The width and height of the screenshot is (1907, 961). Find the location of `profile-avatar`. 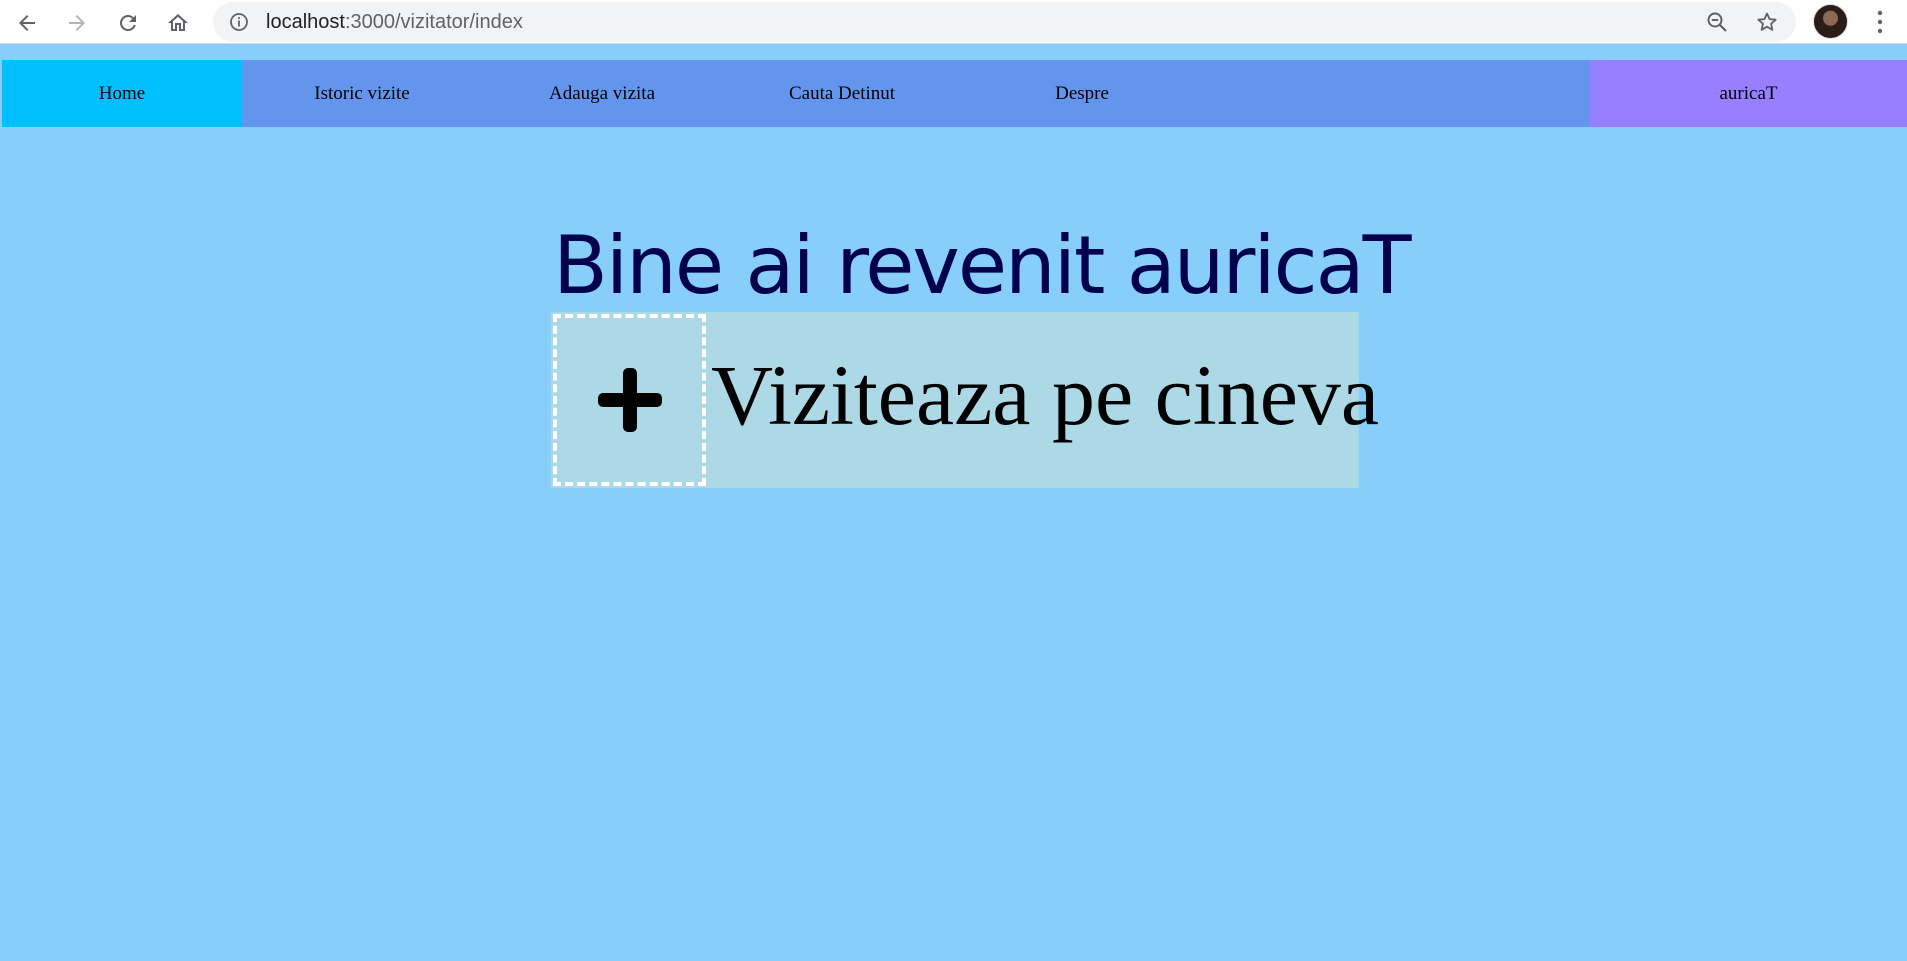

profile-avatar is located at coordinates (1830, 21).